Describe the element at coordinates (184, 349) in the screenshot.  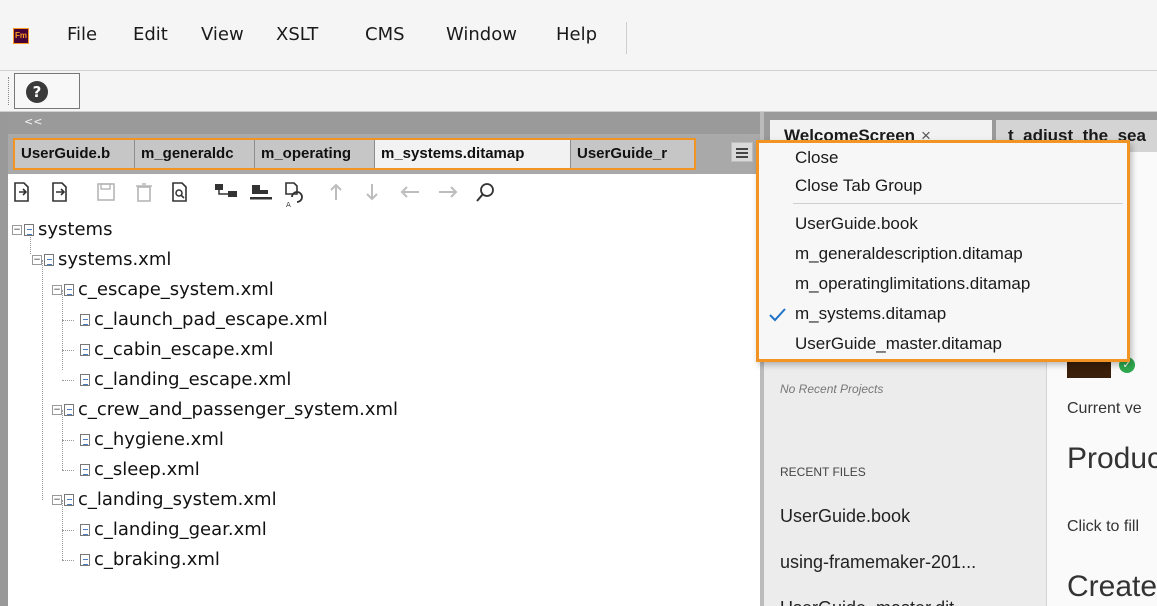
I see `tree-node-label: c_cabin_escape.xml` at that location.